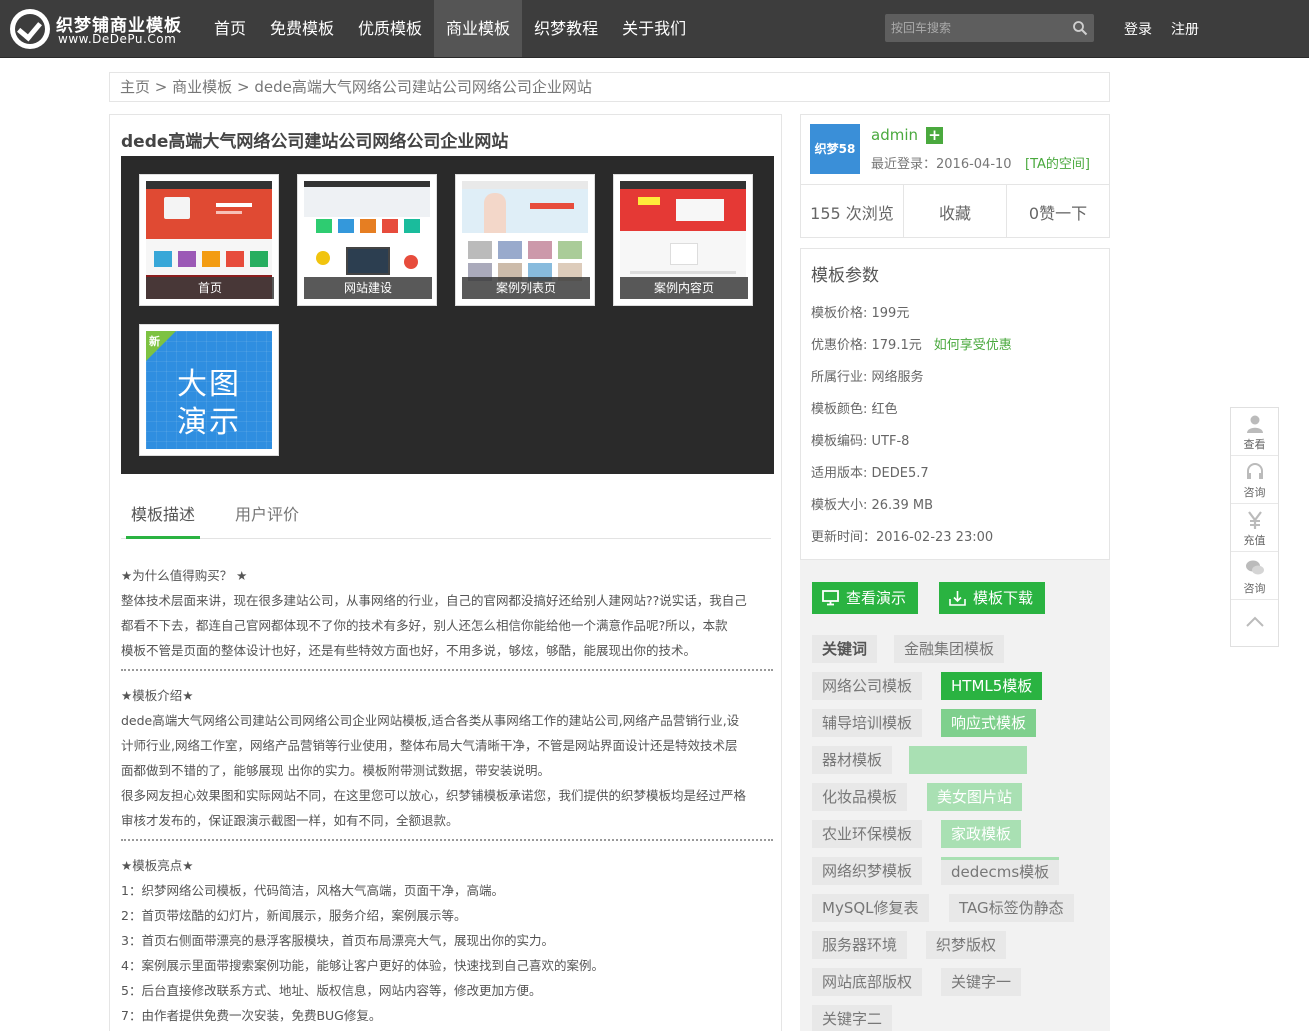  What do you see at coordinates (867, 686) in the screenshot?
I see `tag: 网络公司模板` at bounding box center [867, 686].